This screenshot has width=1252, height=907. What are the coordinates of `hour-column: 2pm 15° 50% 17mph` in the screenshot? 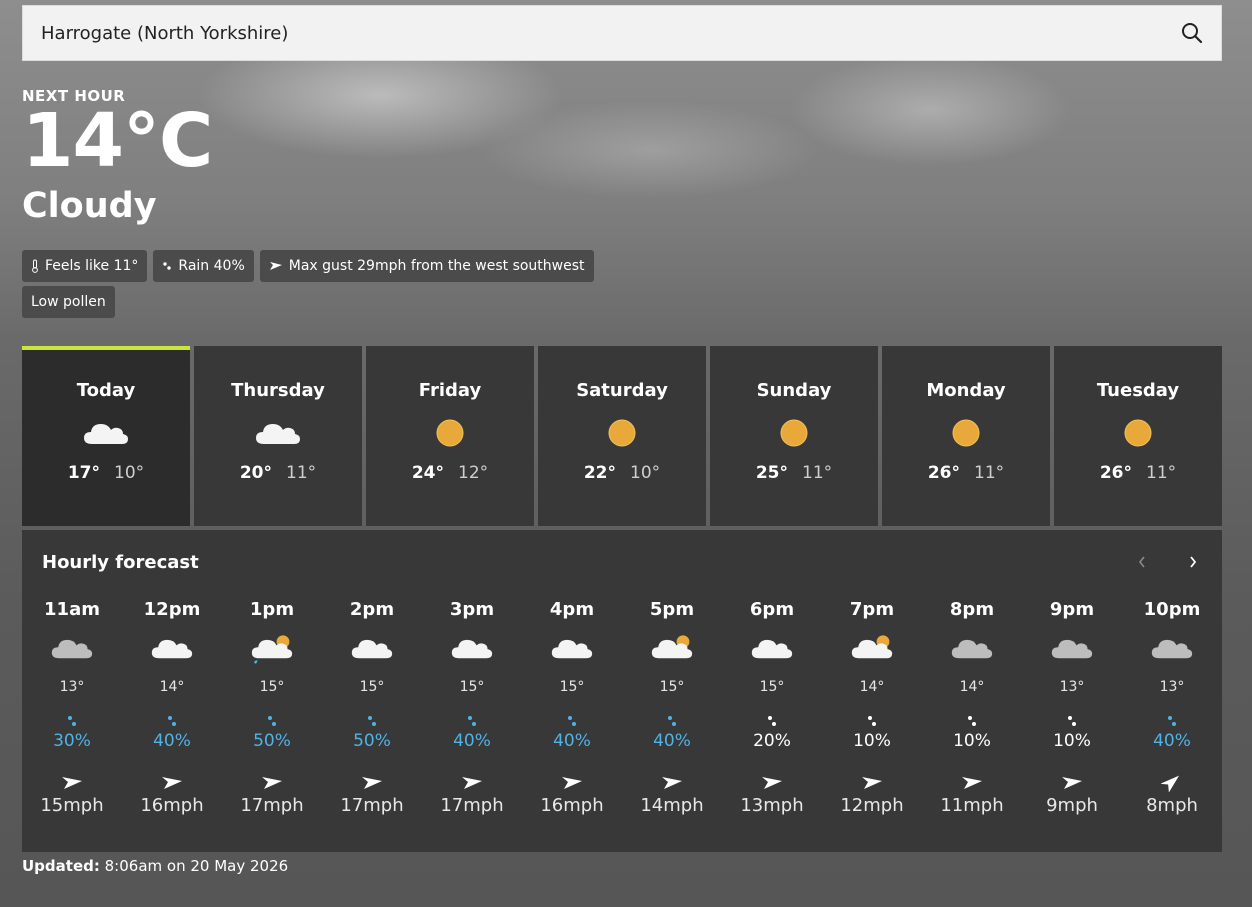 It's located at (372, 705).